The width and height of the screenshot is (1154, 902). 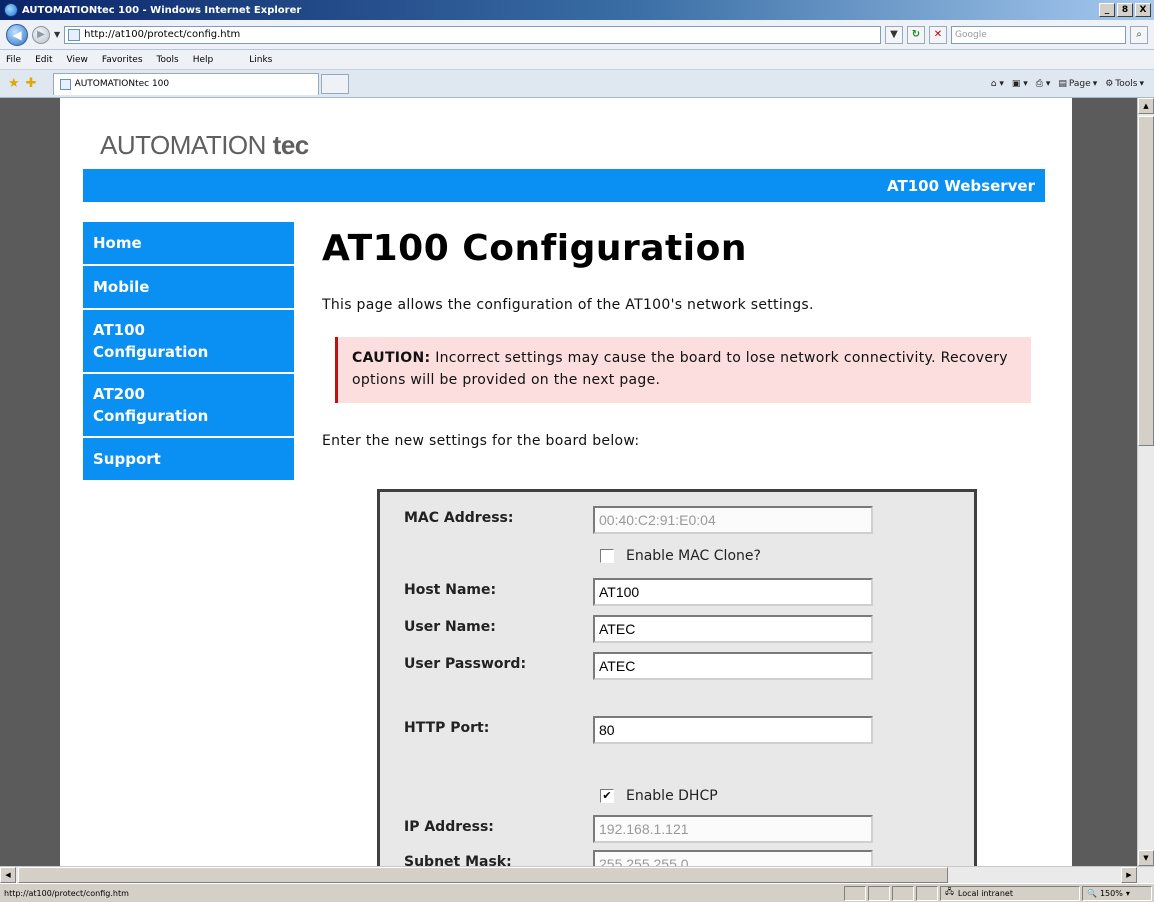 I want to click on tools-menu: ⚙ Tools ▾, so click(x=1124, y=84).